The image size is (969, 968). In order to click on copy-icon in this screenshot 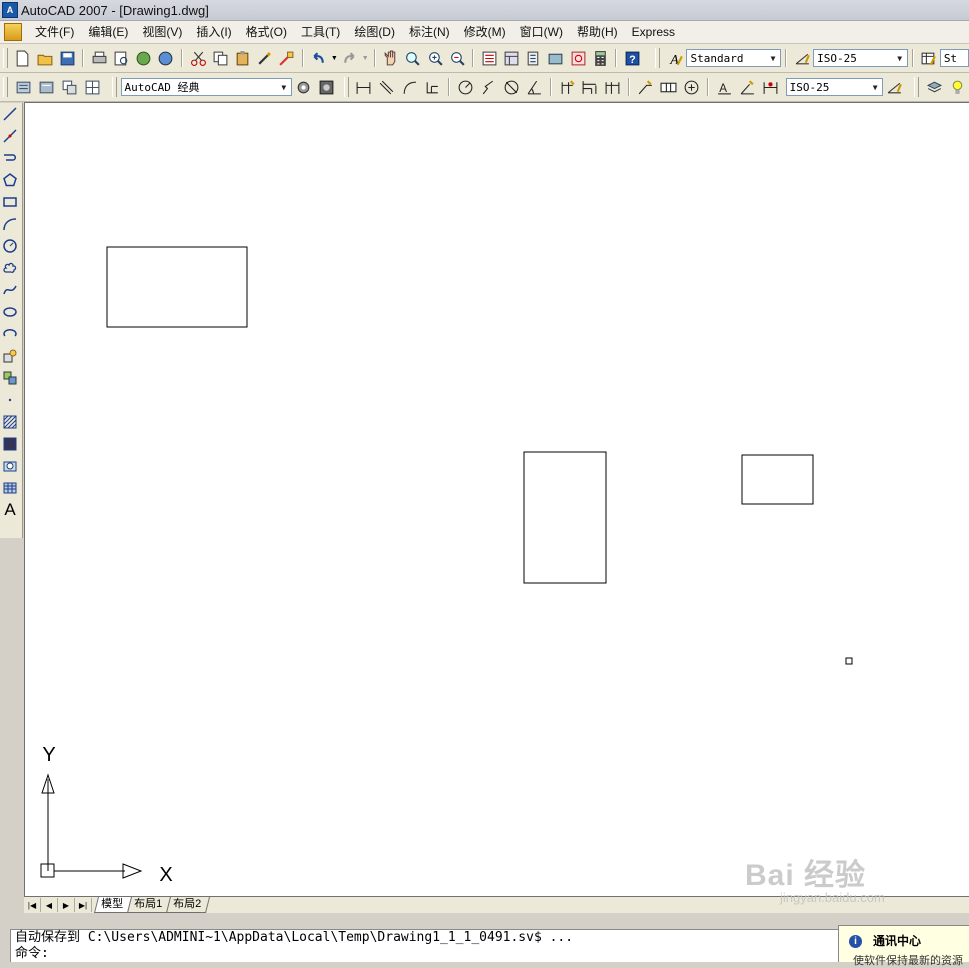, I will do `click(220, 58)`.